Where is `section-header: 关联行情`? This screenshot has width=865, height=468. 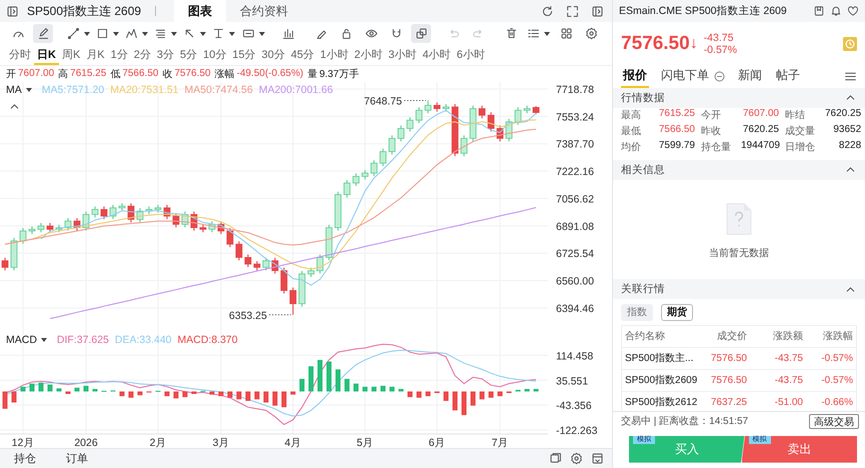
section-header: 关联行情 is located at coordinates (739, 289).